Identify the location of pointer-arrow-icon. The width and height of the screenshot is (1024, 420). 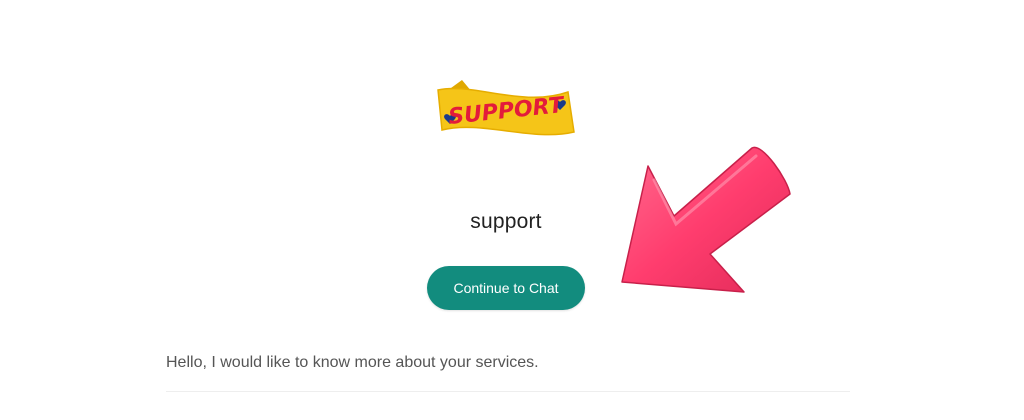
(707, 223).